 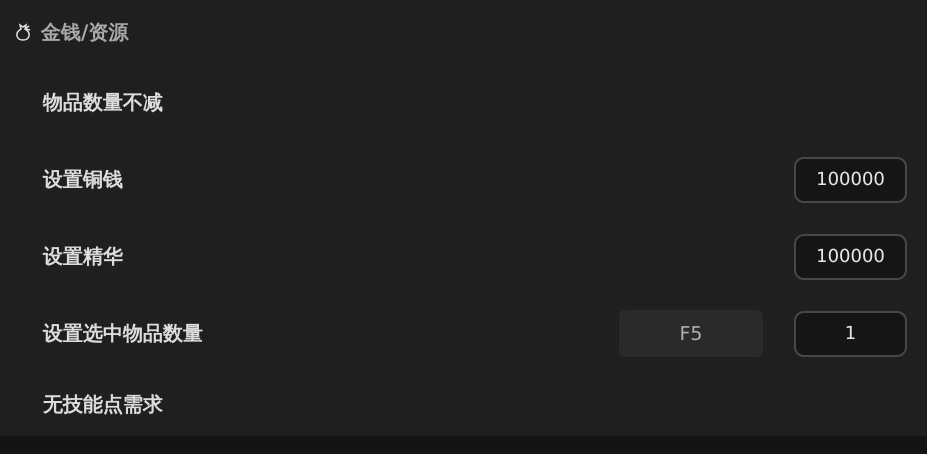 I want to click on setting-label: 物品数量不减, so click(x=103, y=102).